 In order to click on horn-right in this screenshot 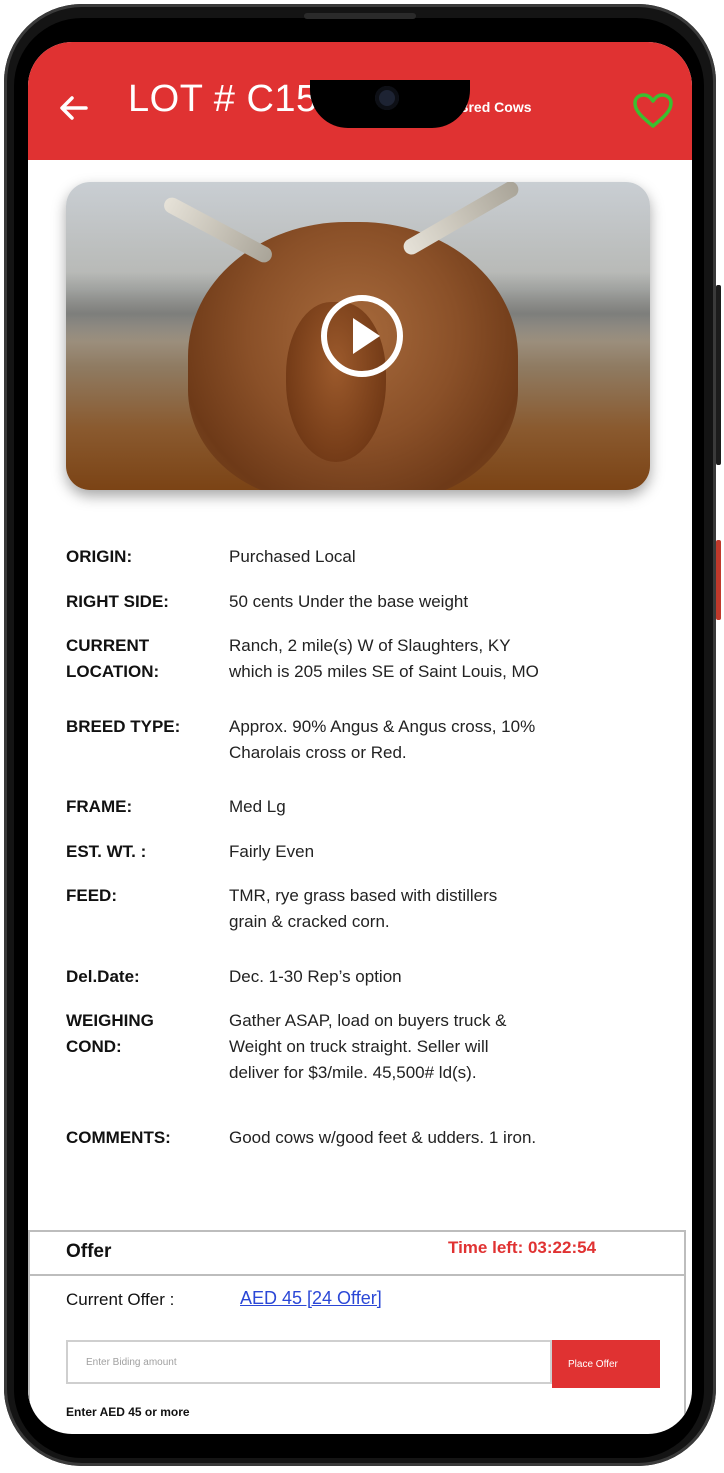, I will do `click(461, 220)`.